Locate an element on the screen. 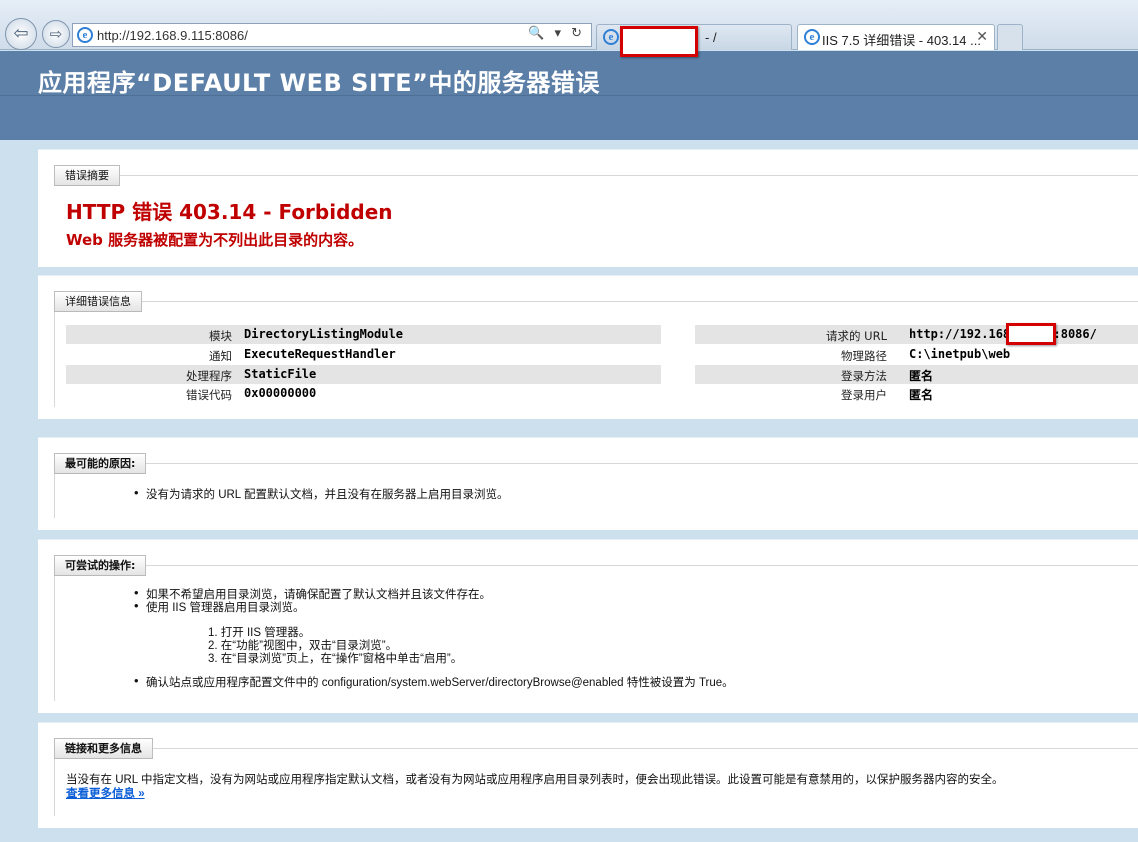 The height and width of the screenshot is (842, 1138). detail-row: 通知 ExecuteRequestHandler is located at coordinates (363, 354).